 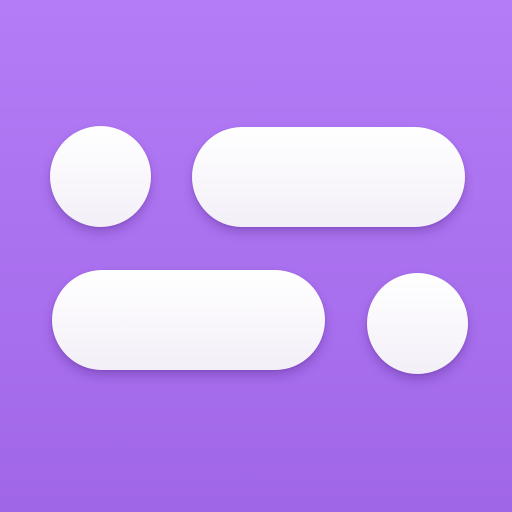 I want to click on bottom-right-circle, so click(x=417, y=323).